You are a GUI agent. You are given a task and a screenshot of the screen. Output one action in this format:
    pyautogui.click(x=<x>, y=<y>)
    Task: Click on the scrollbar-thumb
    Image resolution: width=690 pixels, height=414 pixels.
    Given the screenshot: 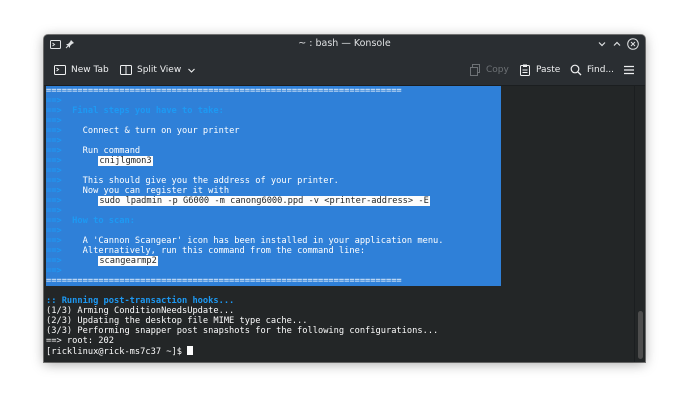 What is the action you would take?
    pyautogui.click(x=640, y=335)
    